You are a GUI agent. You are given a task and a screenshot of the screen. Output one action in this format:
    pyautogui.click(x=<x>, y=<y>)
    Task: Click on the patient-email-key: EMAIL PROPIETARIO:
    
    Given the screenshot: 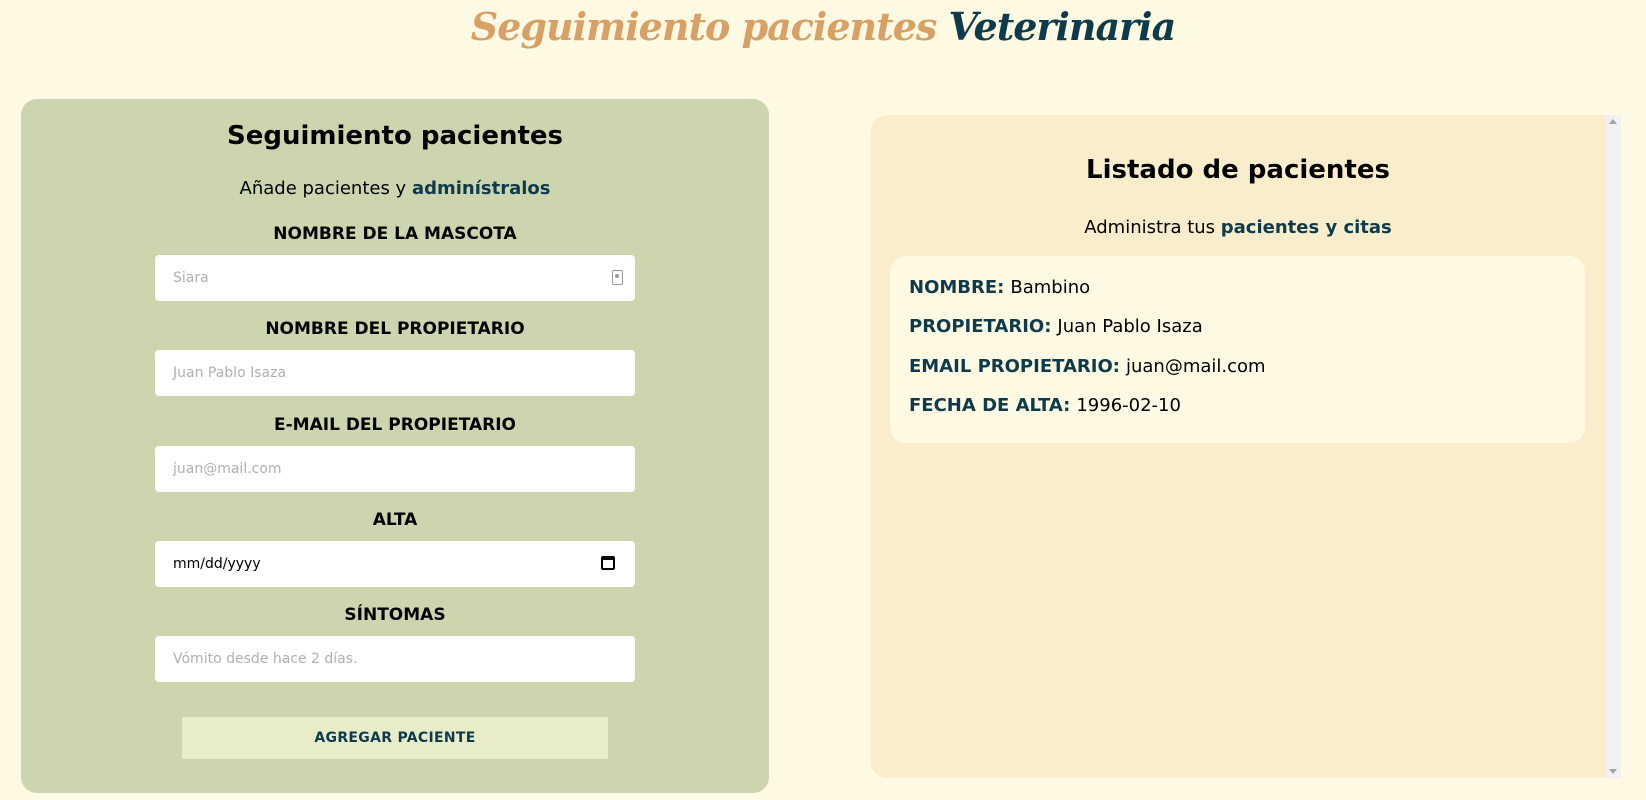 What is the action you would take?
    pyautogui.click(x=1014, y=366)
    